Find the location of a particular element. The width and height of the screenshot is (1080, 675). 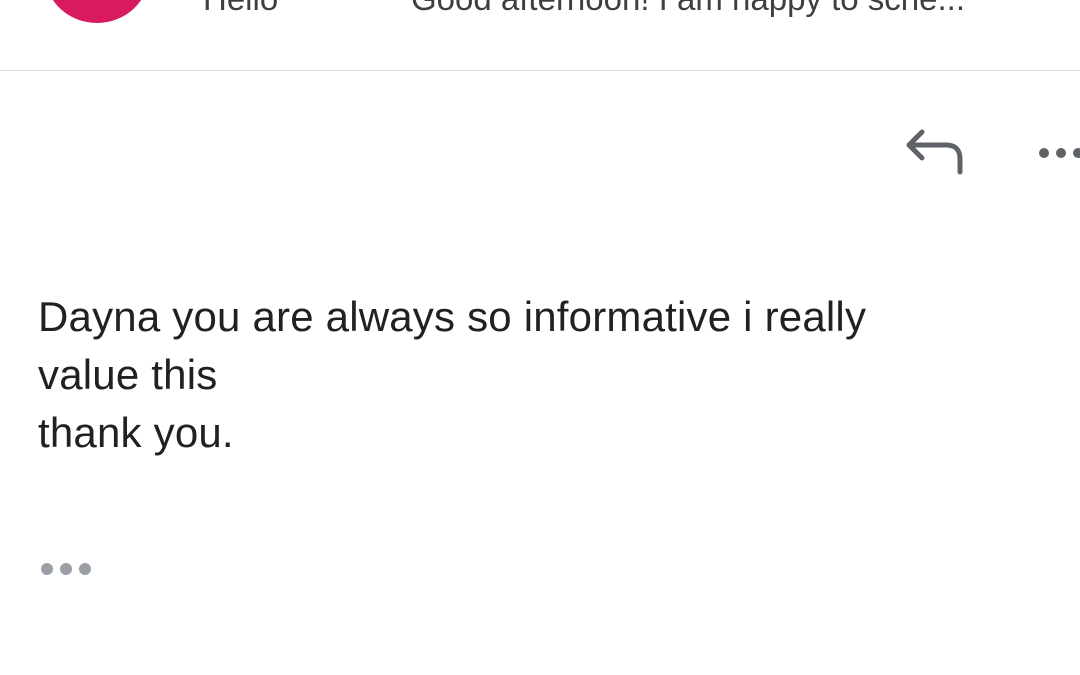

message-body-line: thank you. is located at coordinates (136, 432).